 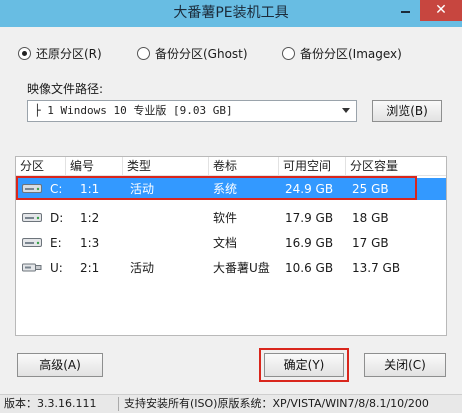 What do you see at coordinates (309, 218) in the screenshot?
I see `cell-free: 17.9 GB` at bounding box center [309, 218].